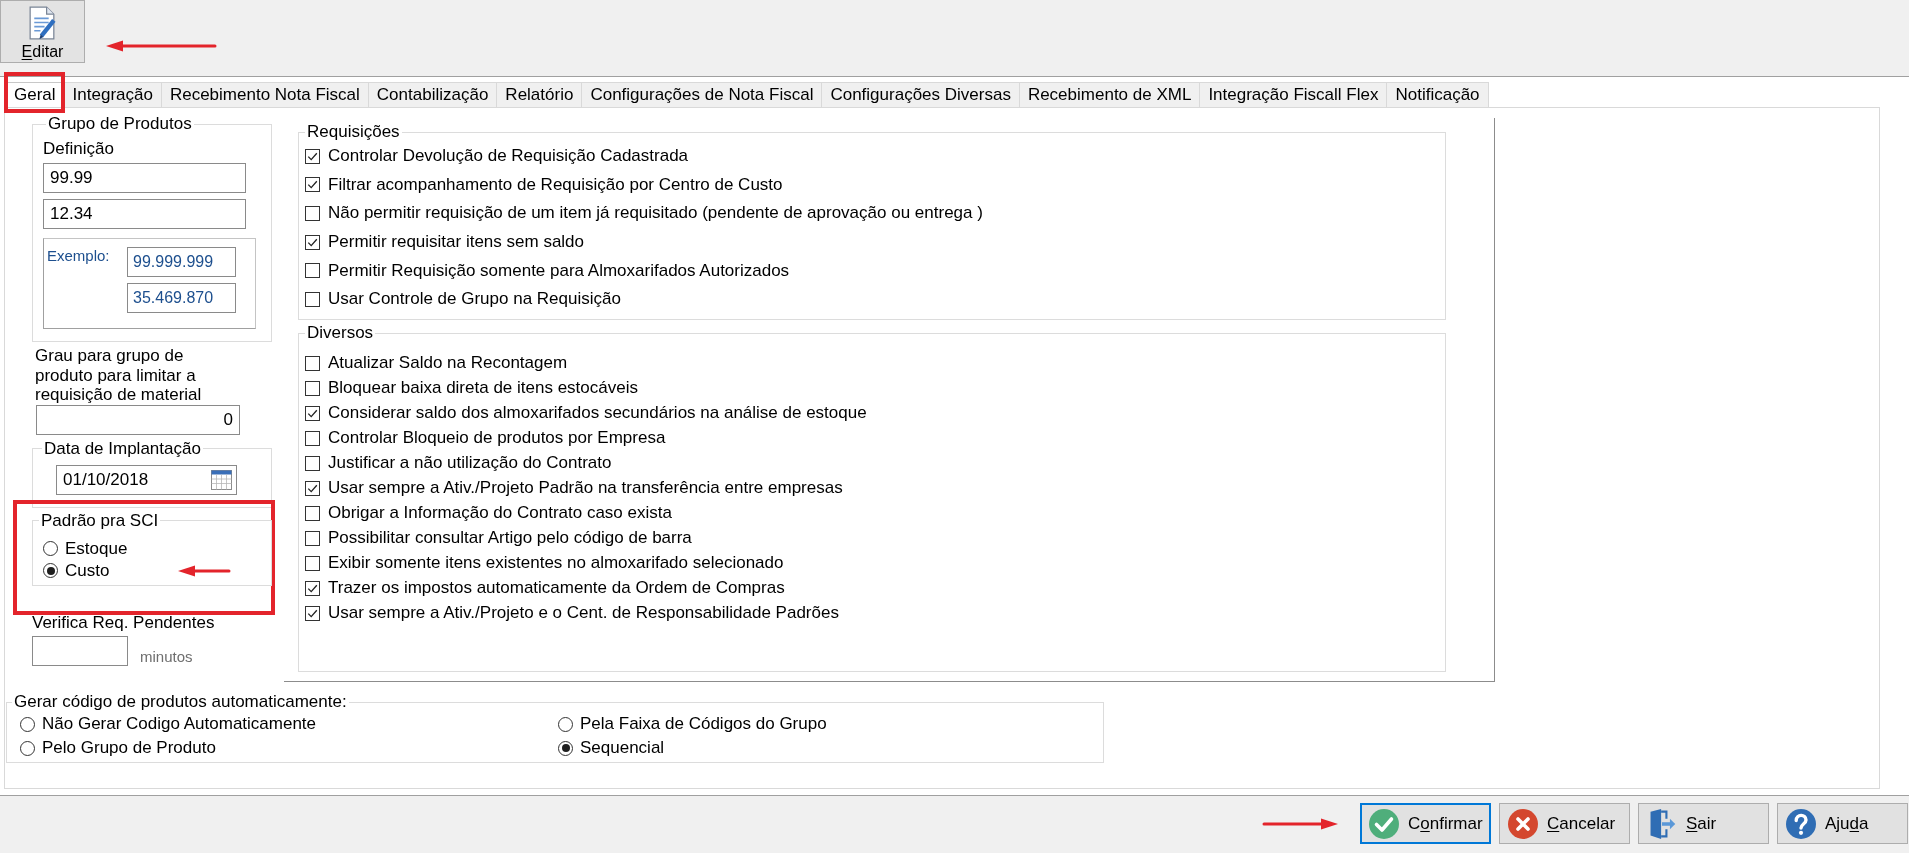 The image size is (1909, 853). Describe the element at coordinates (80, 650) in the screenshot. I see `input-field` at that location.